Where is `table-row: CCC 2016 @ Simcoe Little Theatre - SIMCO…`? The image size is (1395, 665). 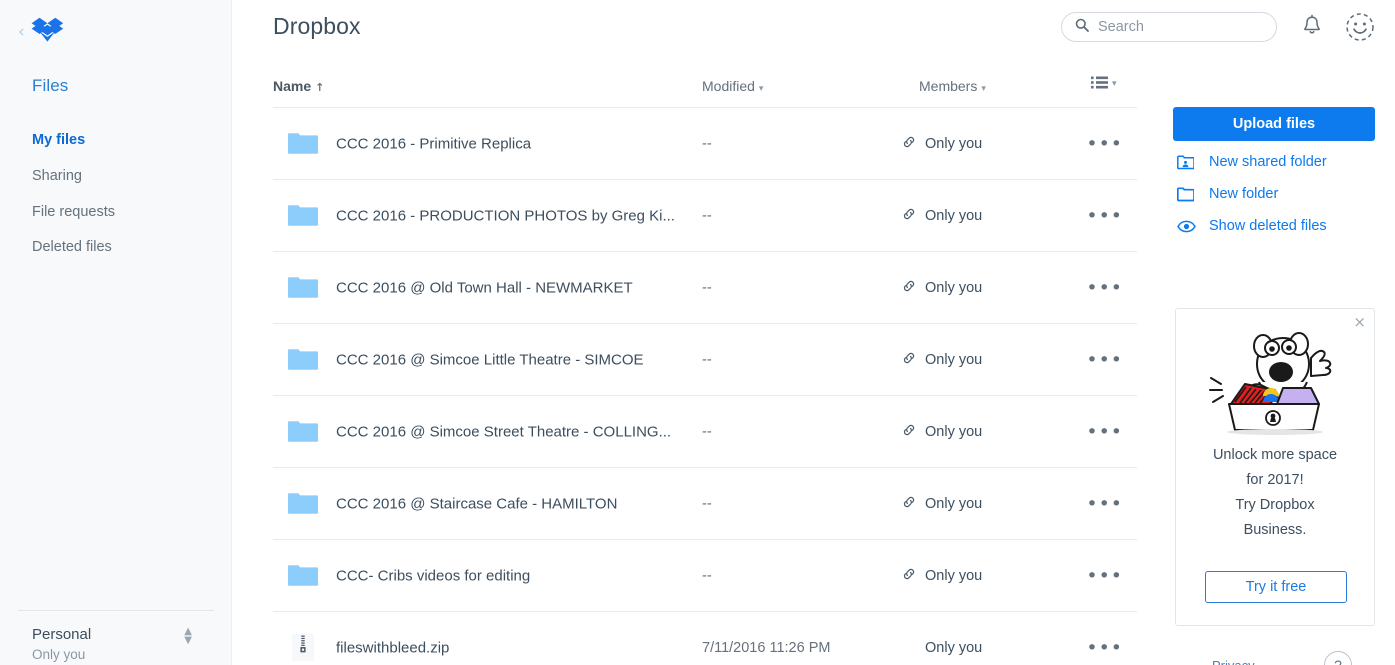
table-row: CCC 2016 @ Simcoe Little Theatre - SIMCO… is located at coordinates (705, 360).